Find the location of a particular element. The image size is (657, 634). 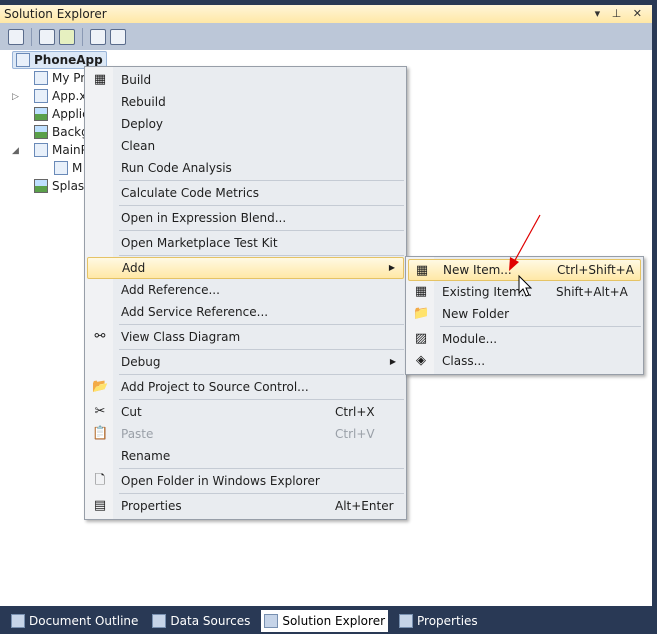

tab-label: Properties is located at coordinates (447, 621).